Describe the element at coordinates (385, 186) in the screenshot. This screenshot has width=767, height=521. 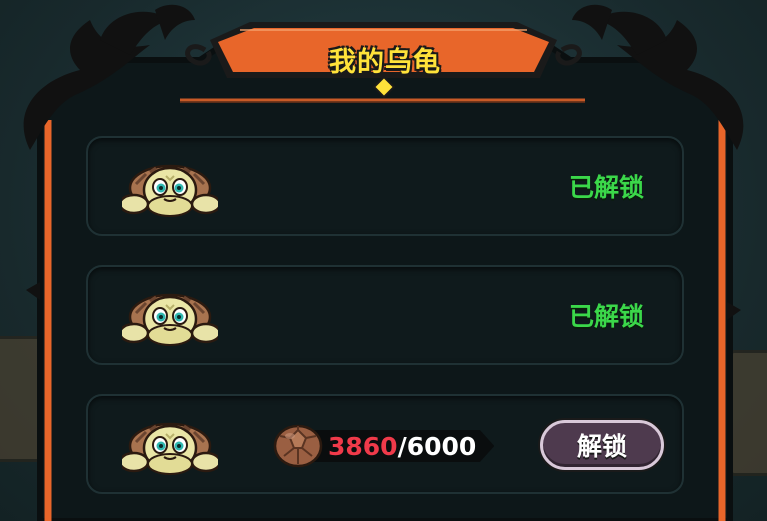
I see `turtle-row-1: 已解锁` at that location.